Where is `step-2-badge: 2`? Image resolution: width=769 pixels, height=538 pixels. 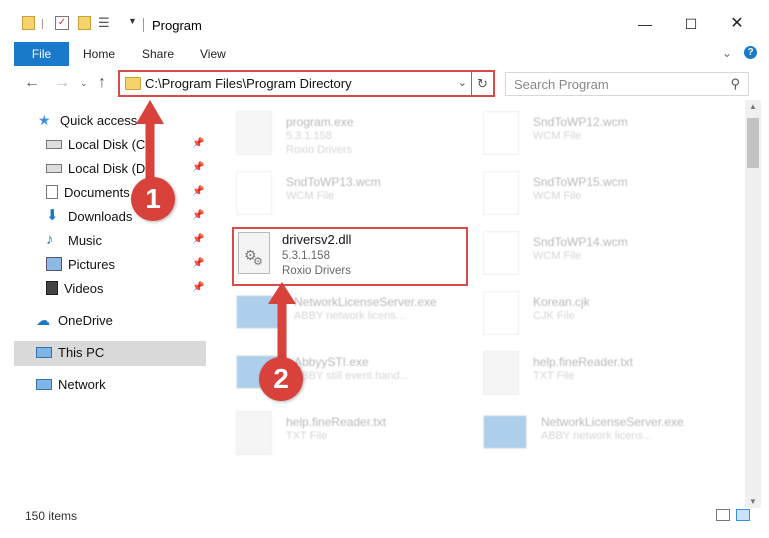 step-2-badge: 2 is located at coordinates (281, 379).